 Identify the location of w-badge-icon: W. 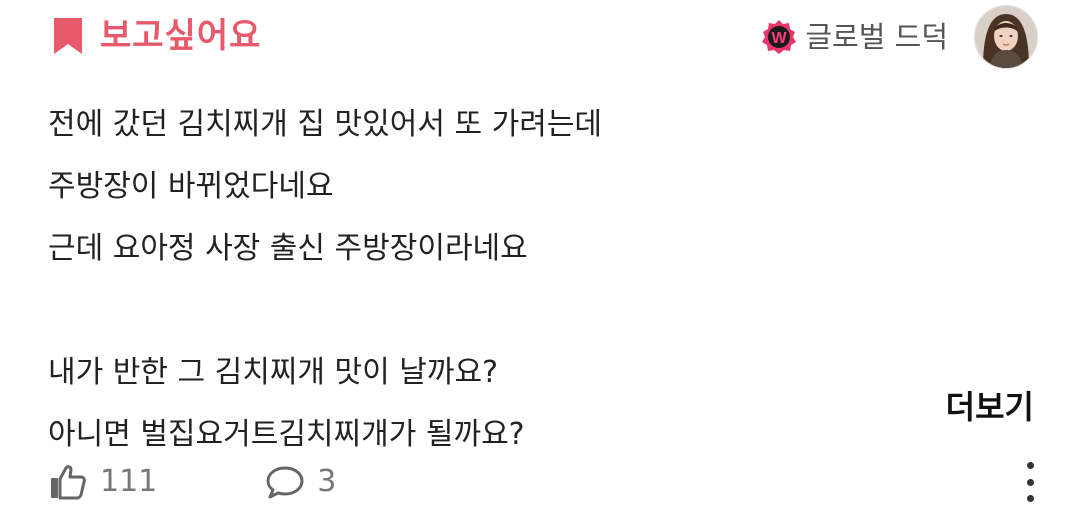
(779, 37).